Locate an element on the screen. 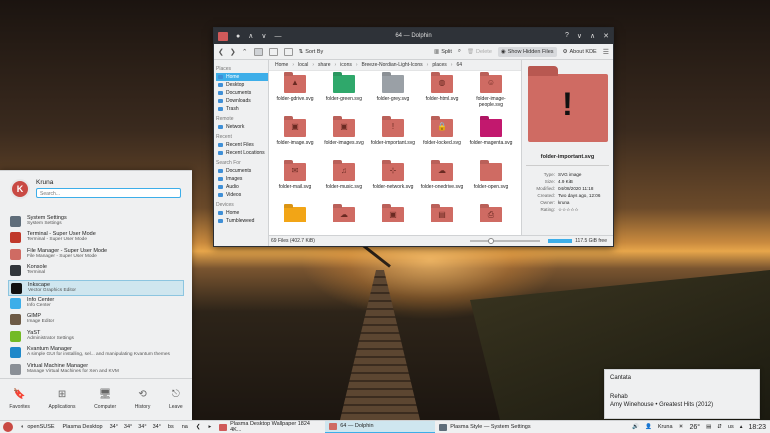  maximize-icon: ∧ is located at coordinates (592, 36).